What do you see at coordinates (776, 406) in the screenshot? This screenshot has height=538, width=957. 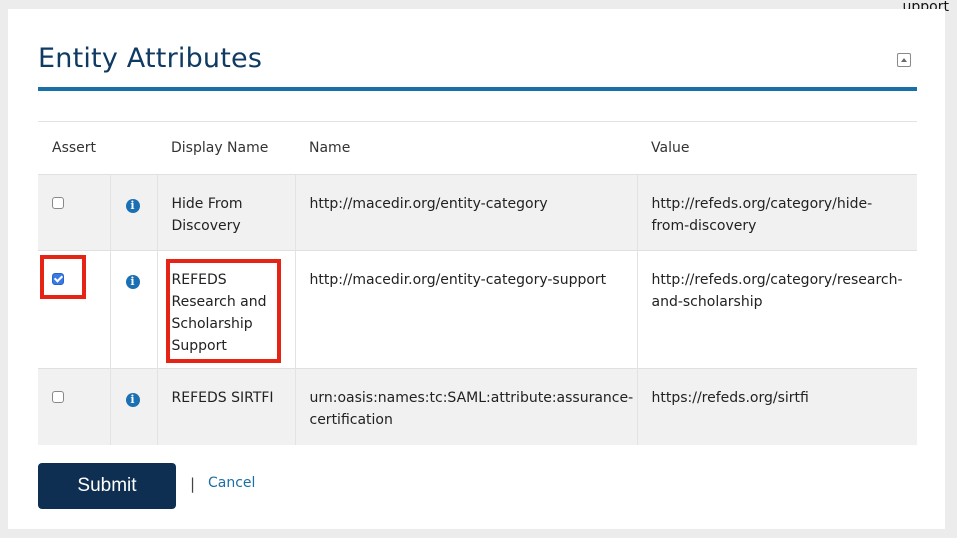 I see `value-cell: https://refeds.org/sirtfi` at bounding box center [776, 406].